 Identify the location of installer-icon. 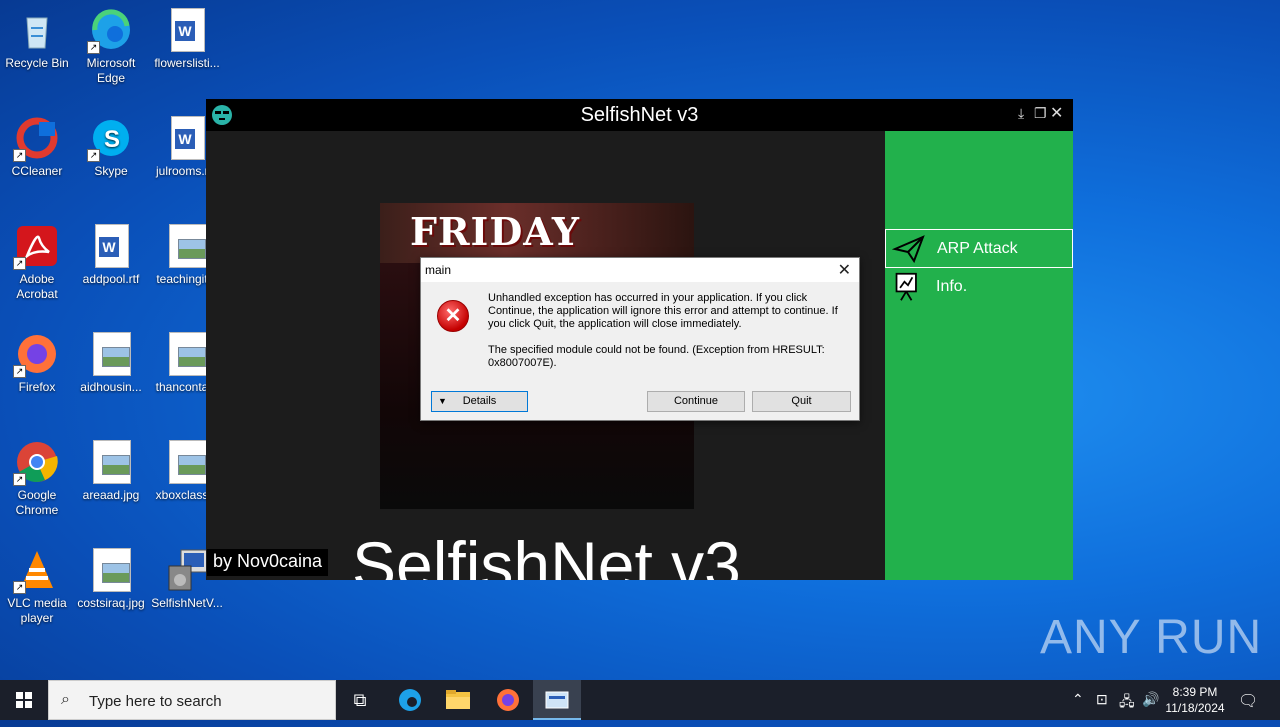
(187, 570).